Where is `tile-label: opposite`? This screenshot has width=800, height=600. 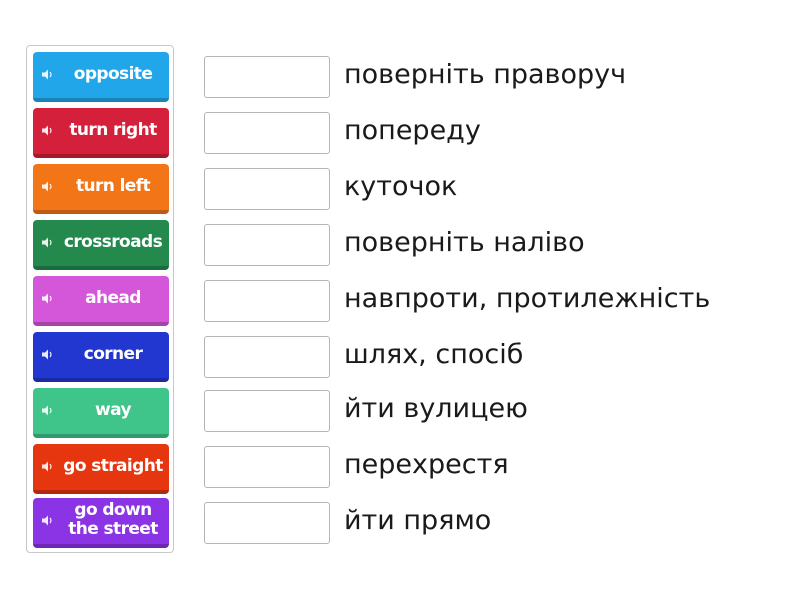 tile-label: opposite is located at coordinates (113, 73).